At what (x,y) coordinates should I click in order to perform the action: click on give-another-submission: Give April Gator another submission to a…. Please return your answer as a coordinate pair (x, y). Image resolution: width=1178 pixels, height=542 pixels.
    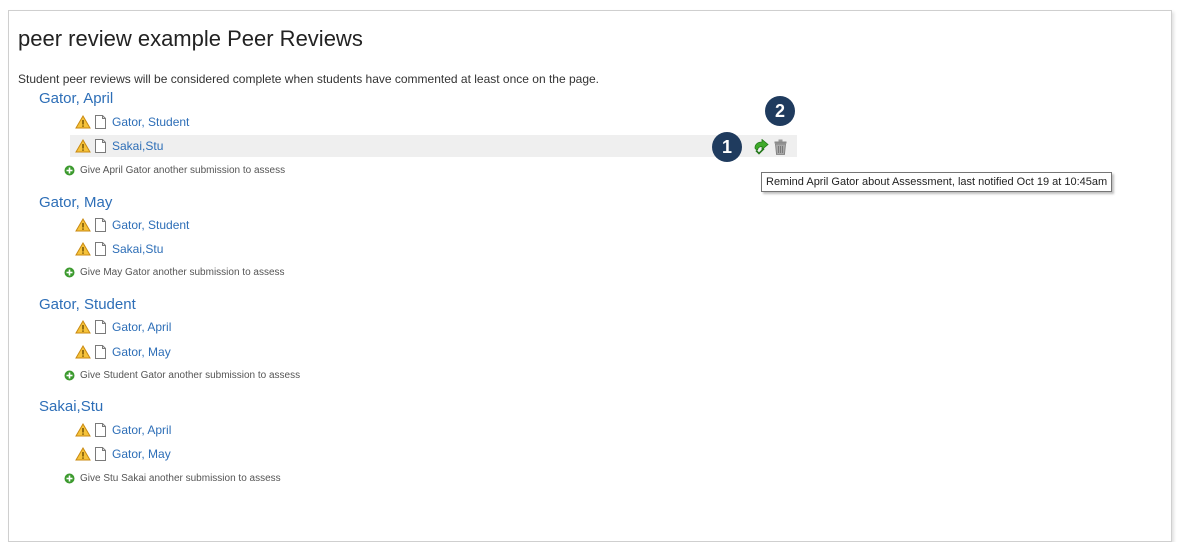
    Looking at the image, I should click on (174, 170).